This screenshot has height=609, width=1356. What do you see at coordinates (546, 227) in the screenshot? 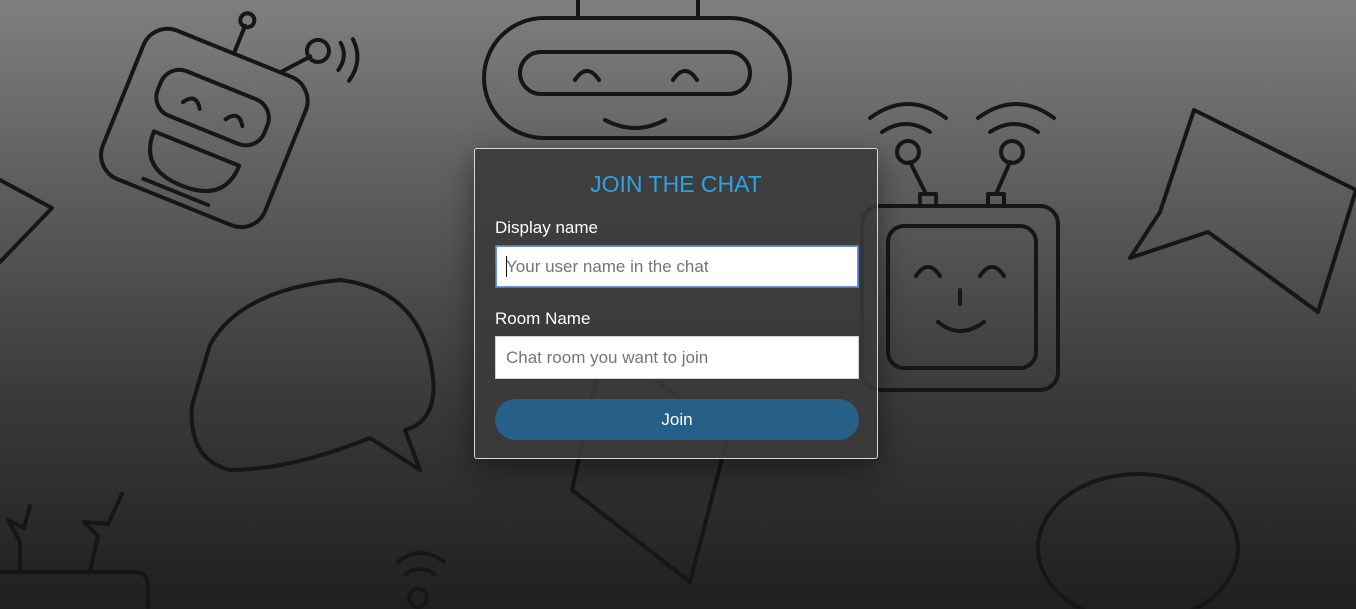
I see `display-name-label: Display name` at bounding box center [546, 227].